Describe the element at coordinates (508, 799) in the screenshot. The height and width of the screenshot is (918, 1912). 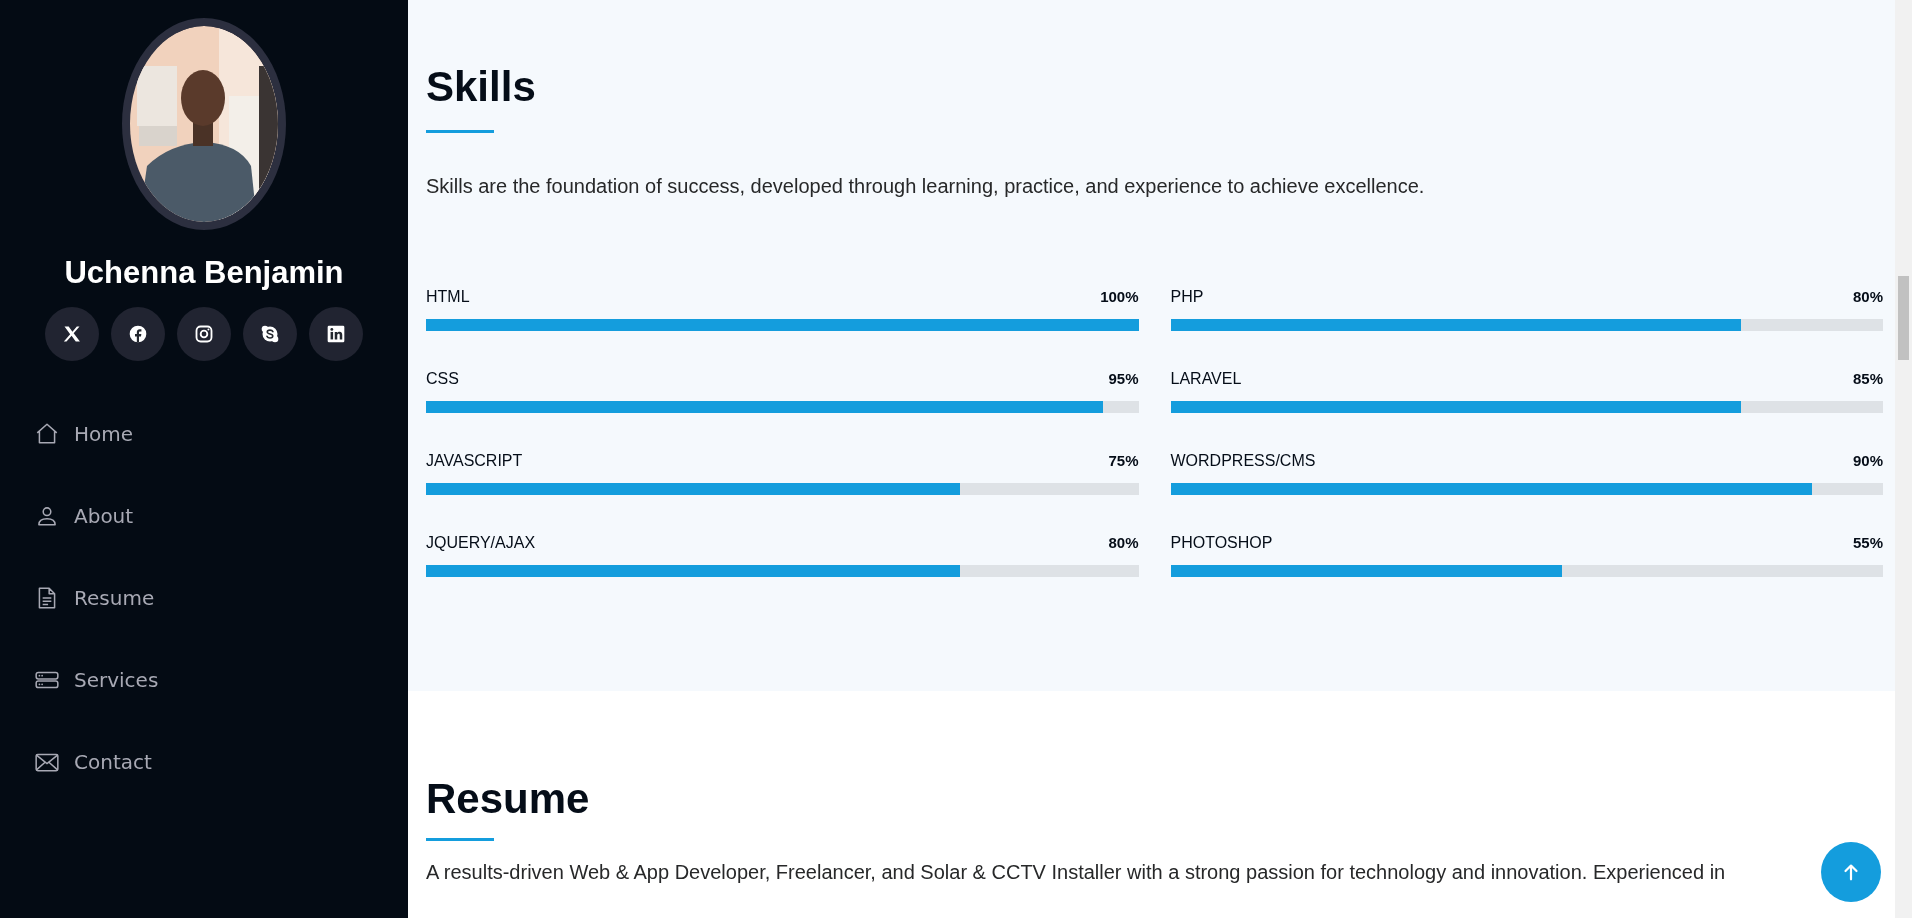
I see `section-title: Resume` at that location.